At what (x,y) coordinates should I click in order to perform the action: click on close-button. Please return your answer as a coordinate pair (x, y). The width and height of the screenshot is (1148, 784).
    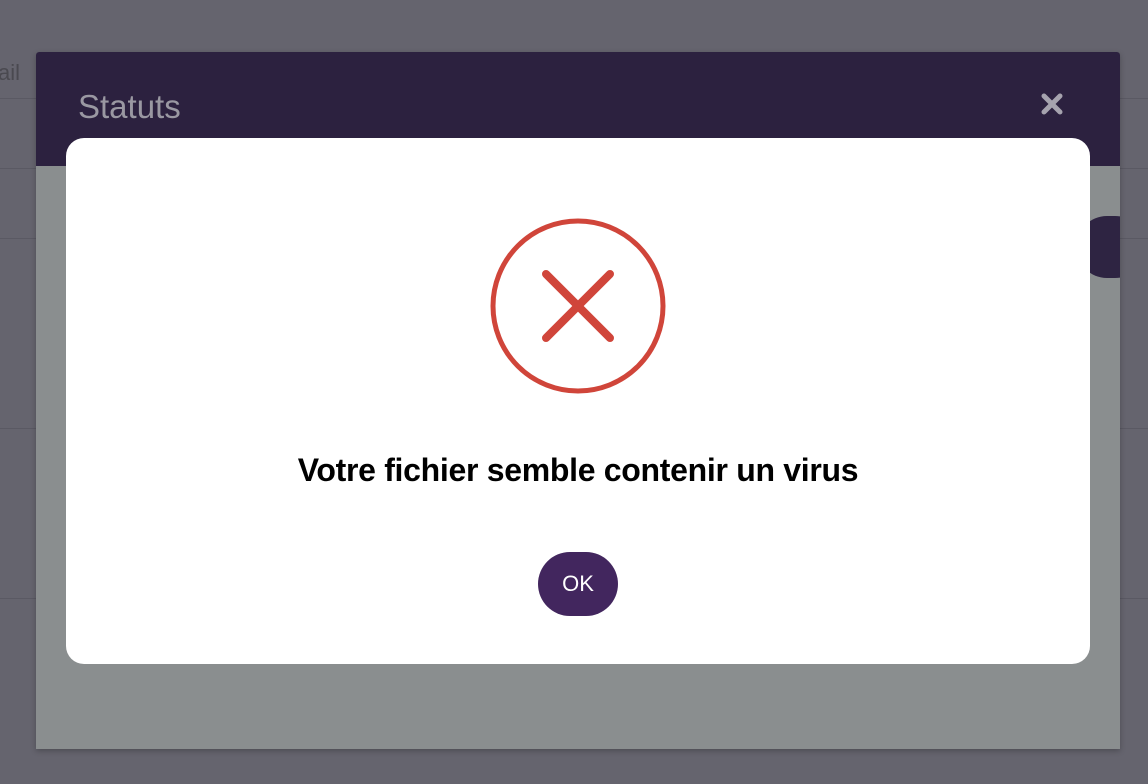
    Looking at the image, I should click on (1052, 104).